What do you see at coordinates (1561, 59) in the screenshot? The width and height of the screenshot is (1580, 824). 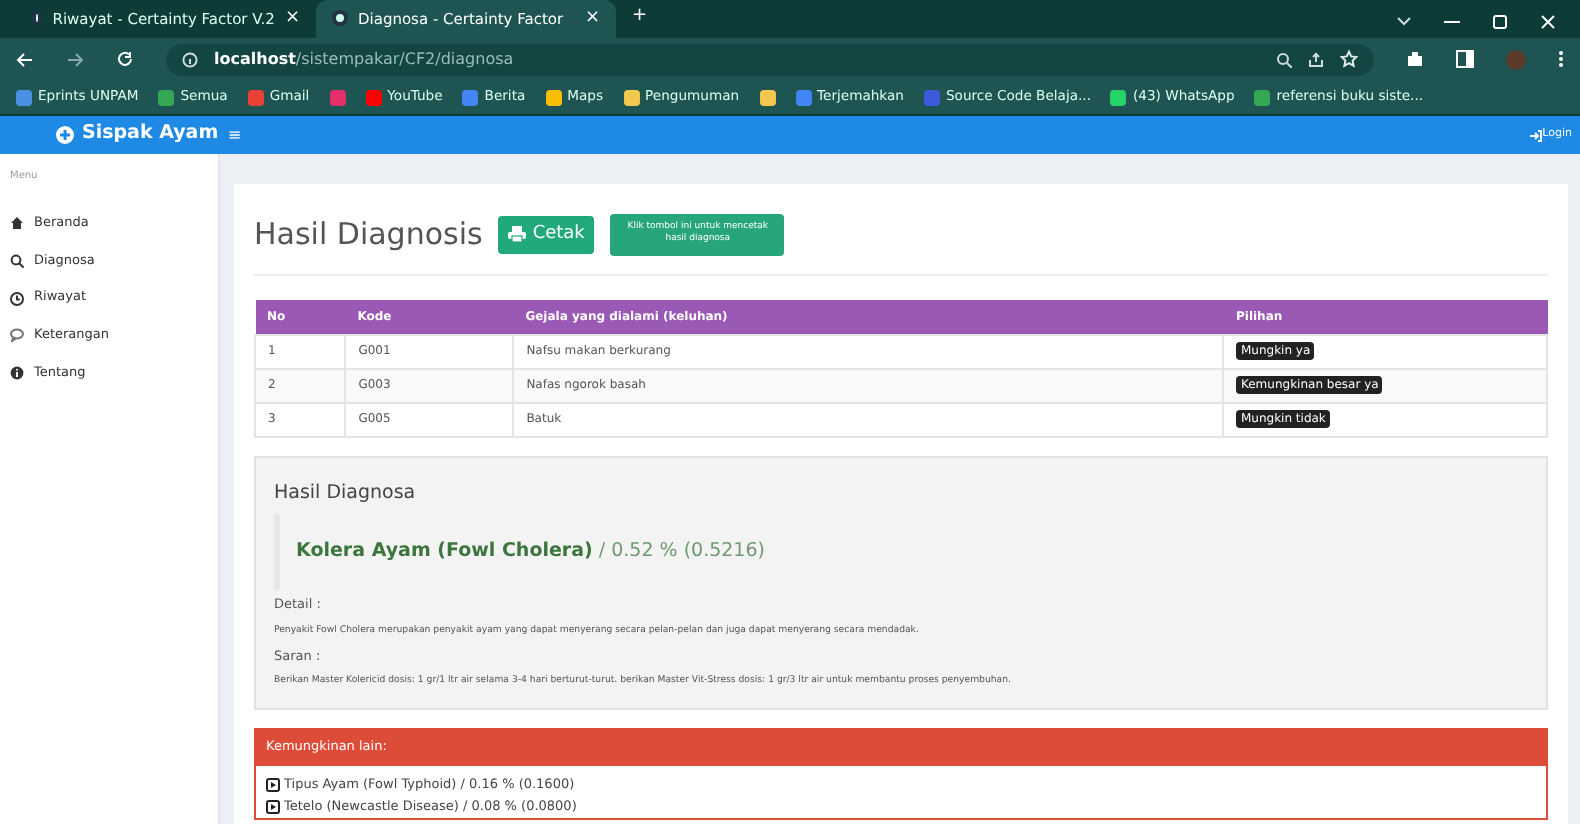 I see `more-icon` at bounding box center [1561, 59].